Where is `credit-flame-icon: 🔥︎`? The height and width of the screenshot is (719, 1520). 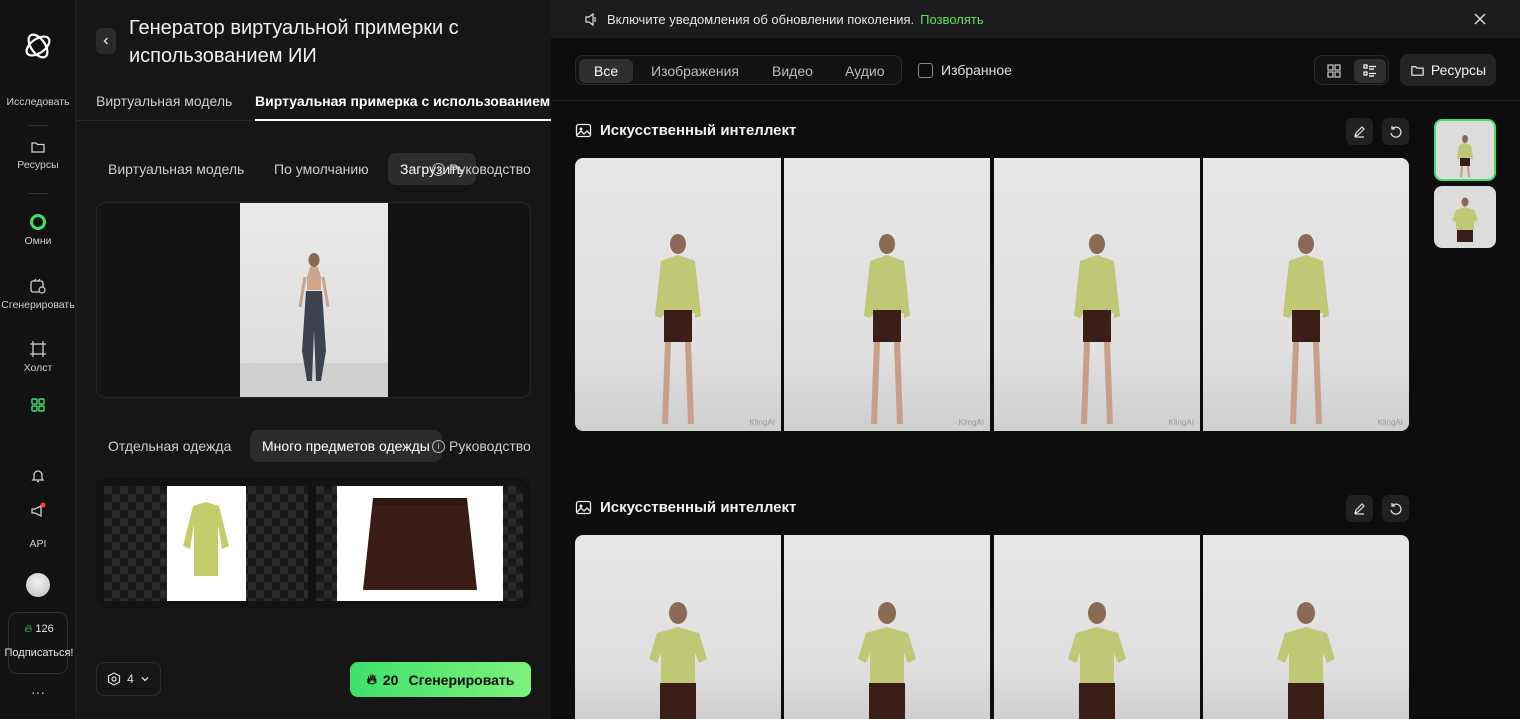
credit-flame-icon: 🔥︎ is located at coordinates (28, 629).